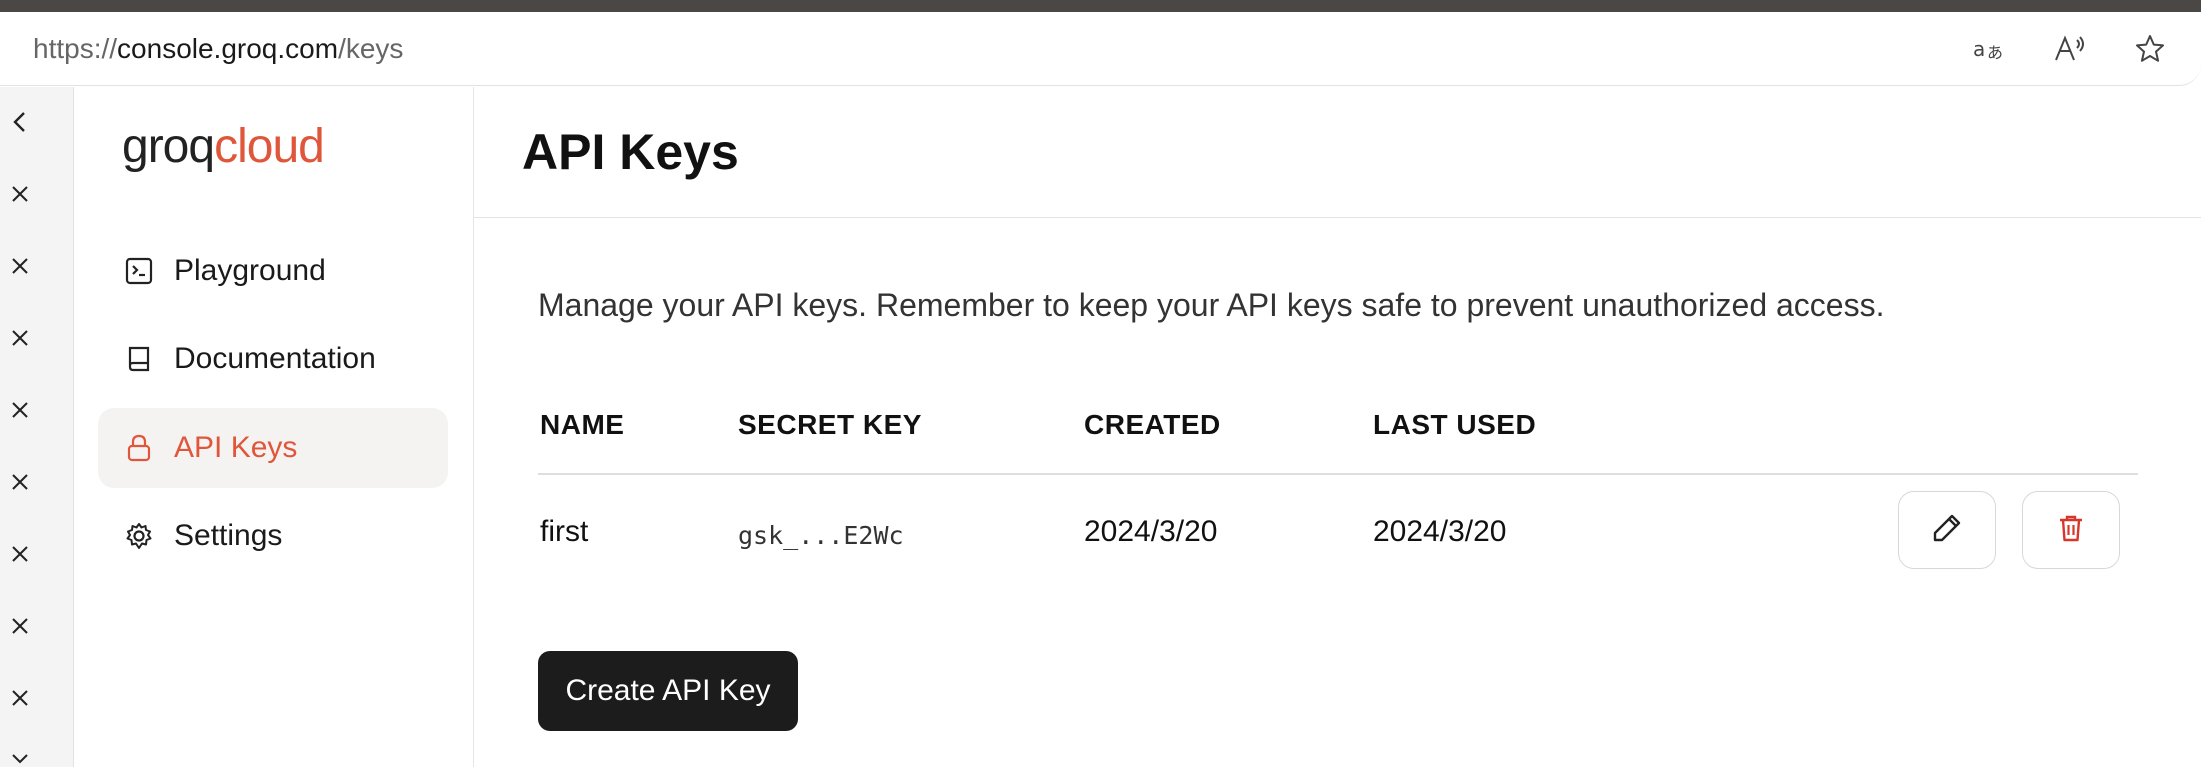  Describe the element at coordinates (228, 48) in the screenshot. I see `url-host: console.groq.com` at that location.